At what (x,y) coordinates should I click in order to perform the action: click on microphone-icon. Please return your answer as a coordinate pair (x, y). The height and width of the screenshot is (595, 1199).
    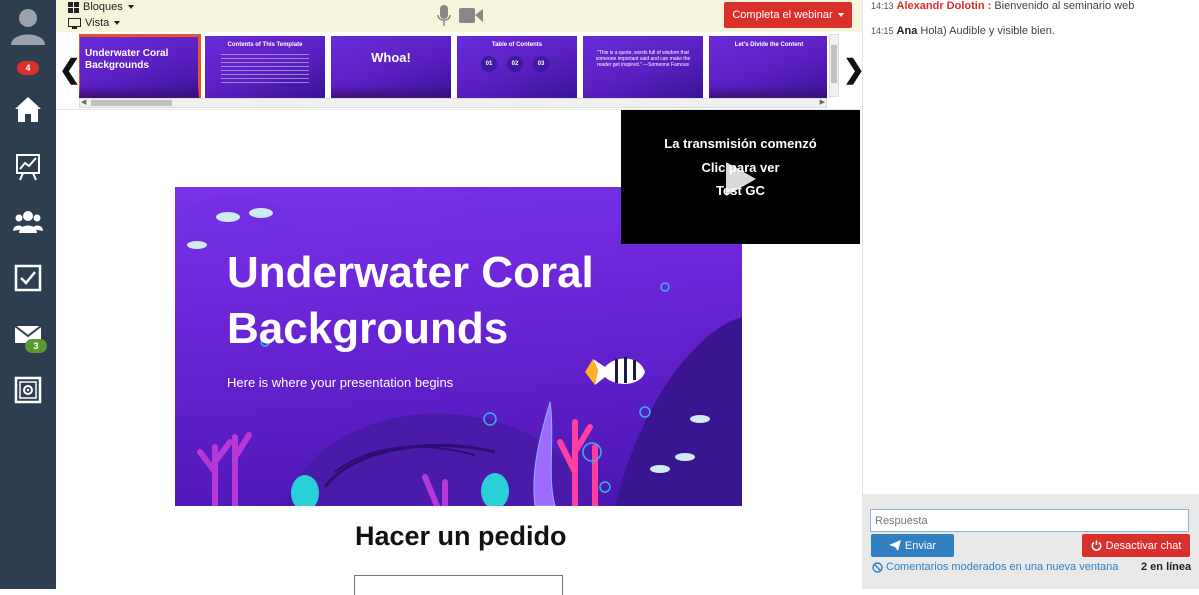
    Looking at the image, I should click on (444, 16).